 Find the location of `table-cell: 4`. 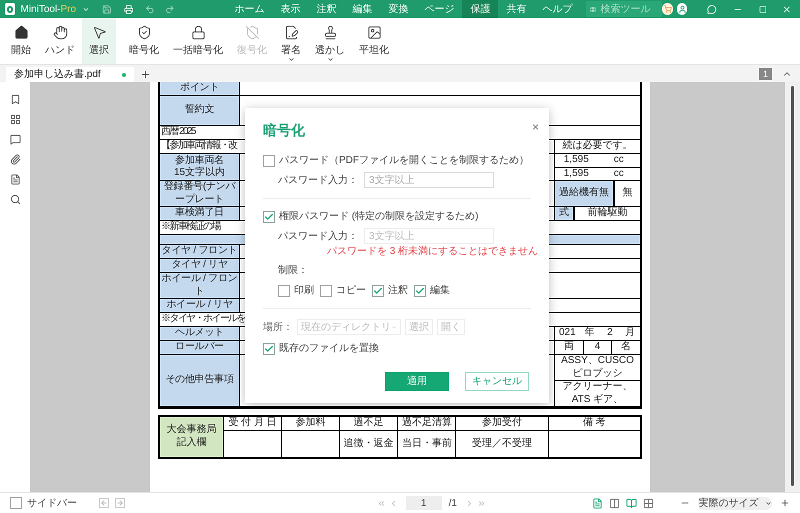

table-cell: 4 is located at coordinates (597, 347).